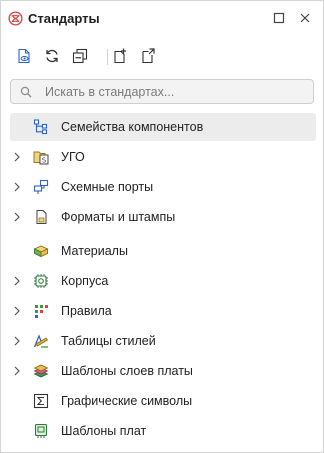 The image size is (324, 453). What do you see at coordinates (41, 281) in the screenshot?
I see `packages-icon` at bounding box center [41, 281].